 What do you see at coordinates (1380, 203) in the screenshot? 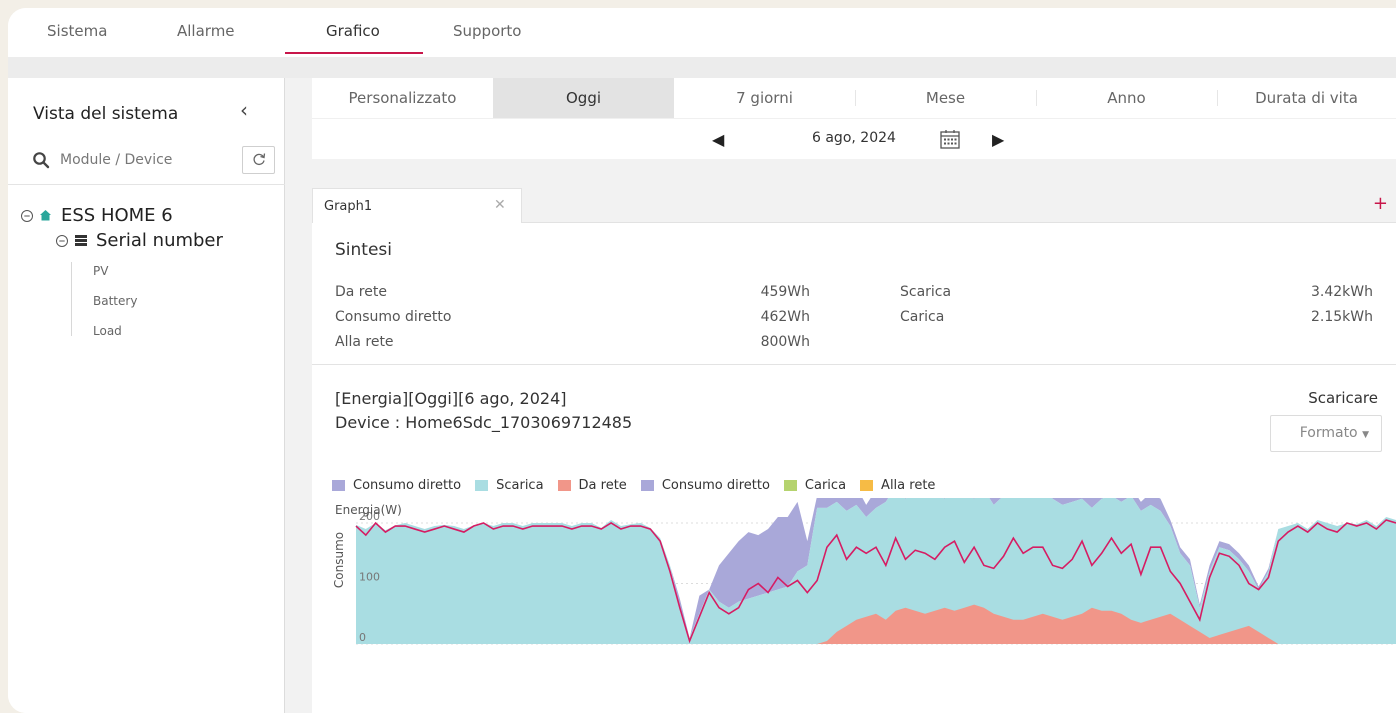
I see `add-graph-button: +` at bounding box center [1380, 203].